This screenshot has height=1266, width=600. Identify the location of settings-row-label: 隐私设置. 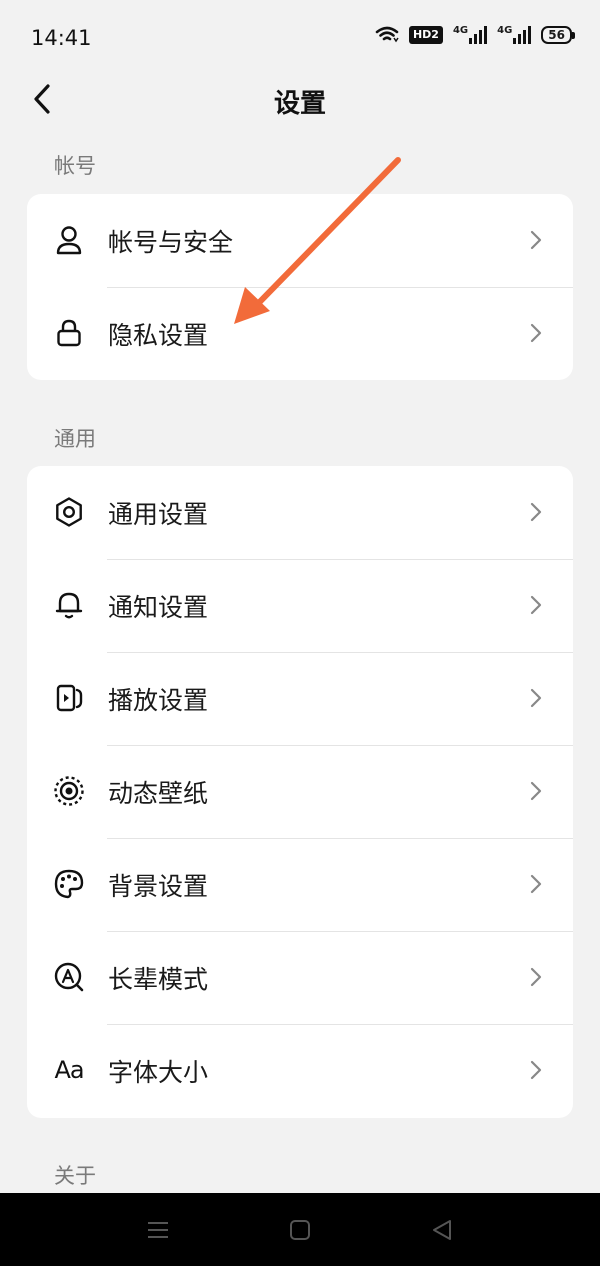
(158, 335).